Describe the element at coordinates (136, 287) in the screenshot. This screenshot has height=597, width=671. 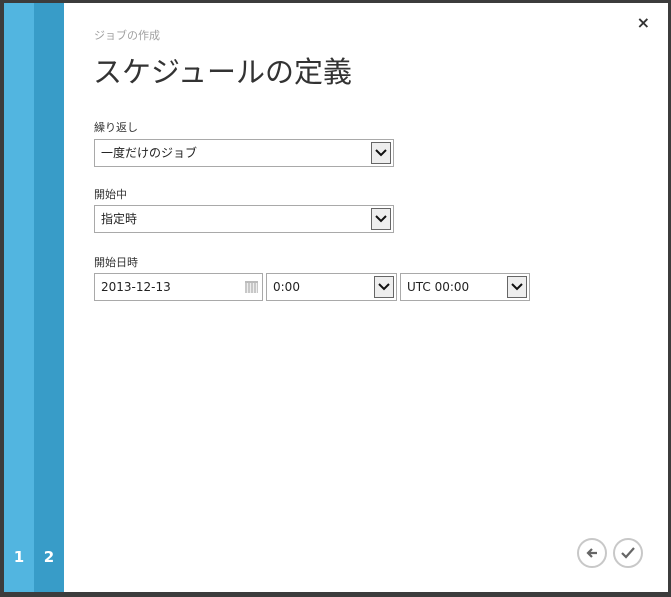
I see `start-date-value: 2013-12-13` at that location.